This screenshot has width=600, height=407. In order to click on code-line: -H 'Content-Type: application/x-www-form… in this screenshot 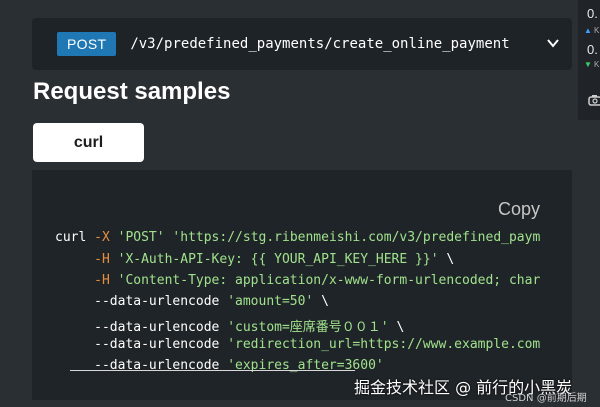, I will do `click(297, 280)`.